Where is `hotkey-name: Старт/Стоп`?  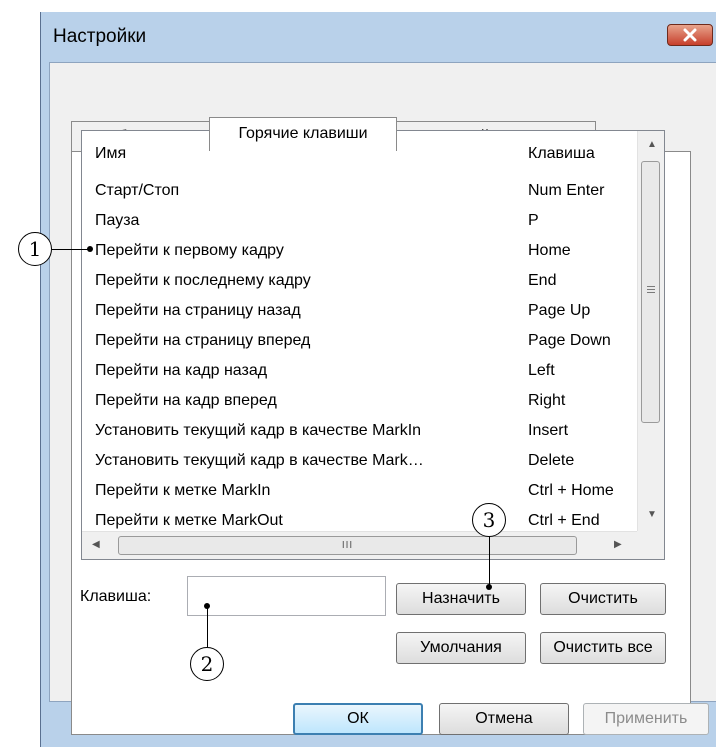 hotkey-name: Старт/Стоп is located at coordinates (137, 190).